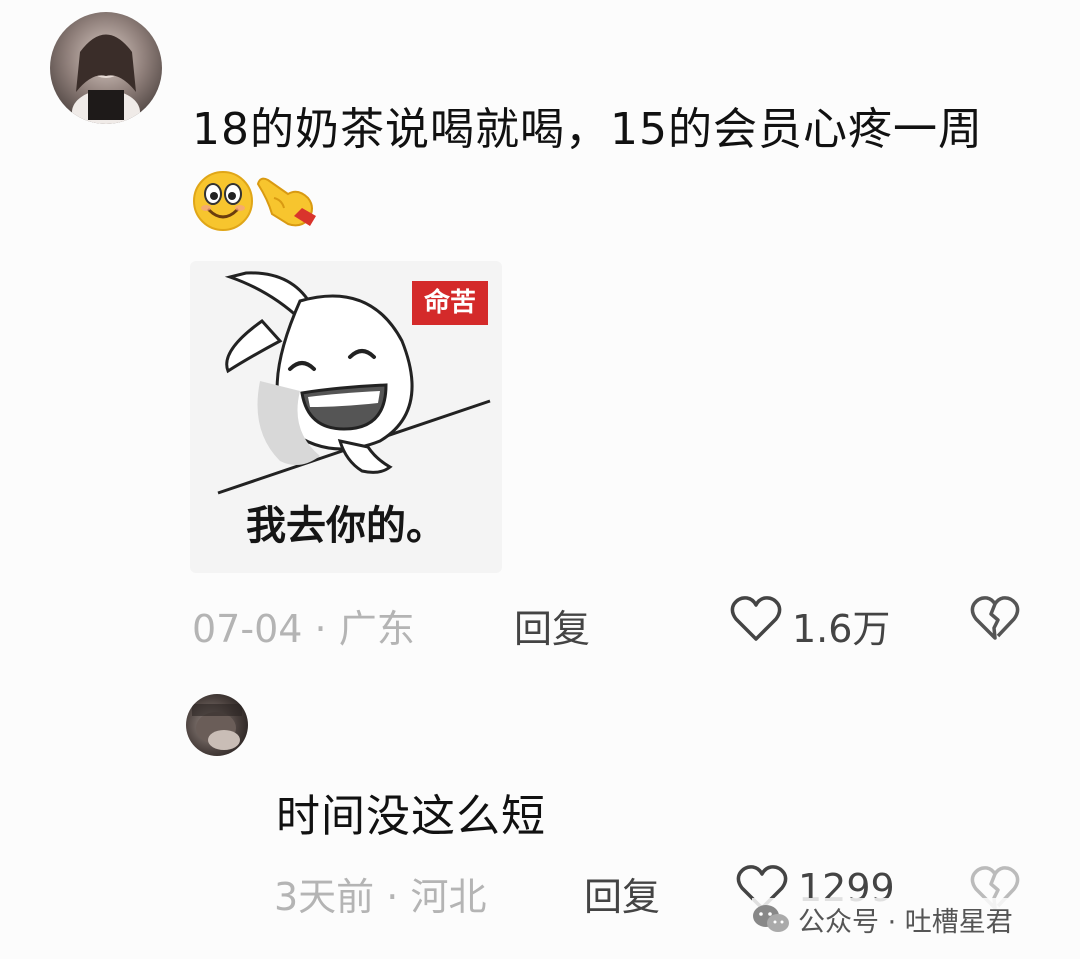 The width and height of the screenshot is (1080, 959). I want to click on sticker-badge: 命苦, so click(450, 303).